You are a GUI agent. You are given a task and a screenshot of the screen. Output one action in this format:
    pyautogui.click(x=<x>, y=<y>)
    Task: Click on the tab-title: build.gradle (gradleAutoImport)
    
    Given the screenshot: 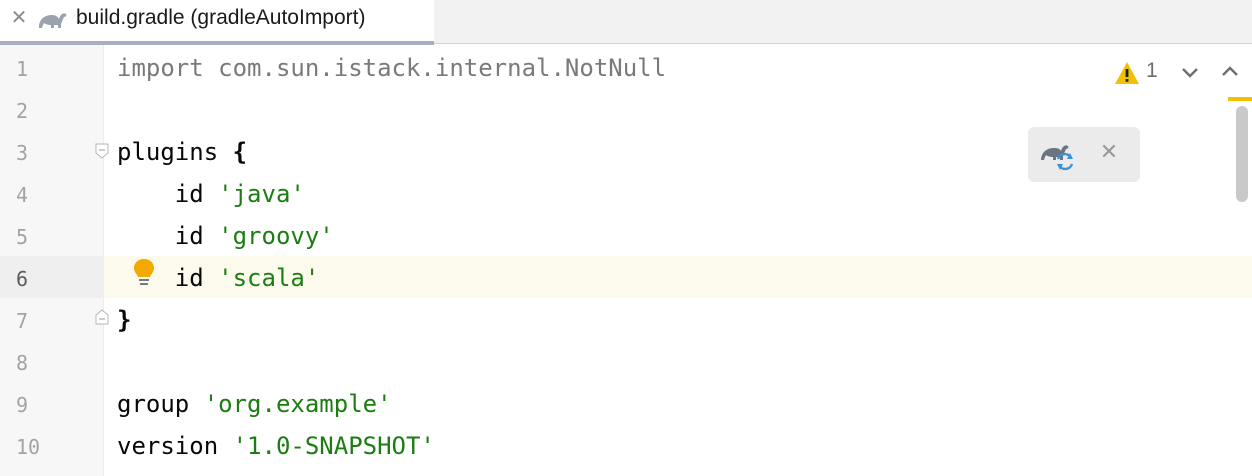 What is the action you would take?
    pyautogui.click(x=221, y=17)
    